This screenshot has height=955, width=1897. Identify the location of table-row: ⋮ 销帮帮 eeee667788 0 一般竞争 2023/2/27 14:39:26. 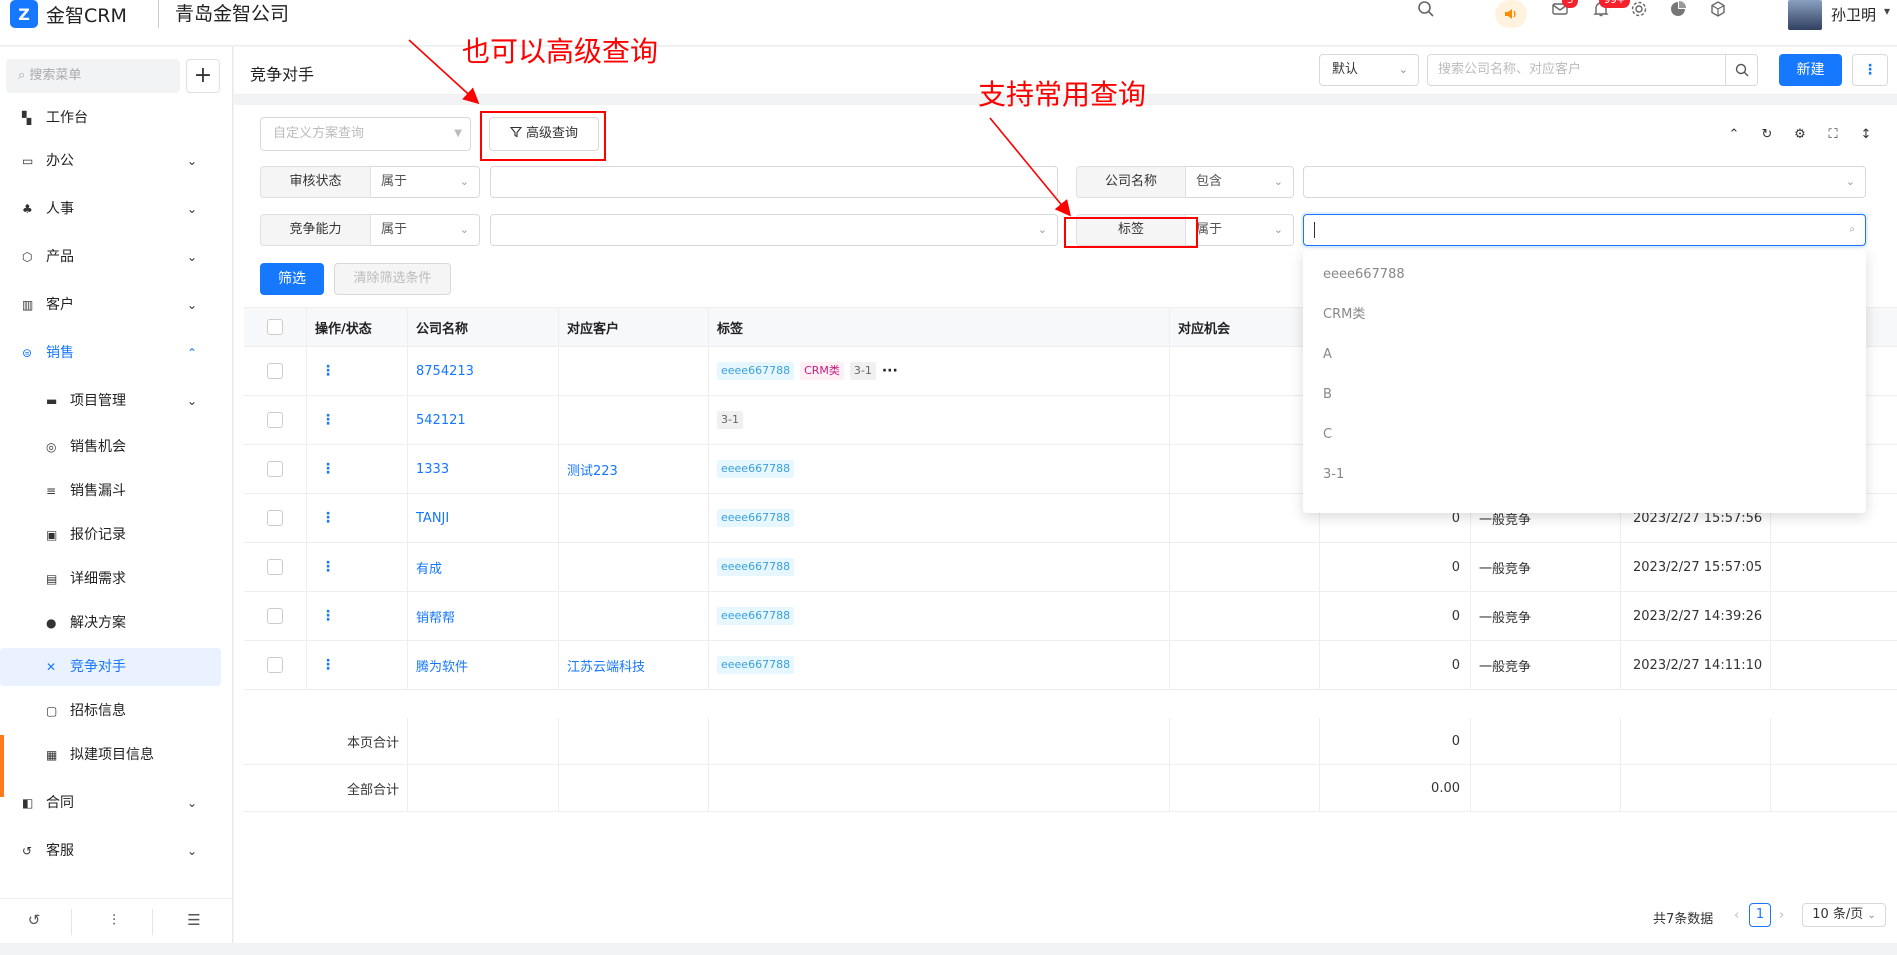
(1070, 616).